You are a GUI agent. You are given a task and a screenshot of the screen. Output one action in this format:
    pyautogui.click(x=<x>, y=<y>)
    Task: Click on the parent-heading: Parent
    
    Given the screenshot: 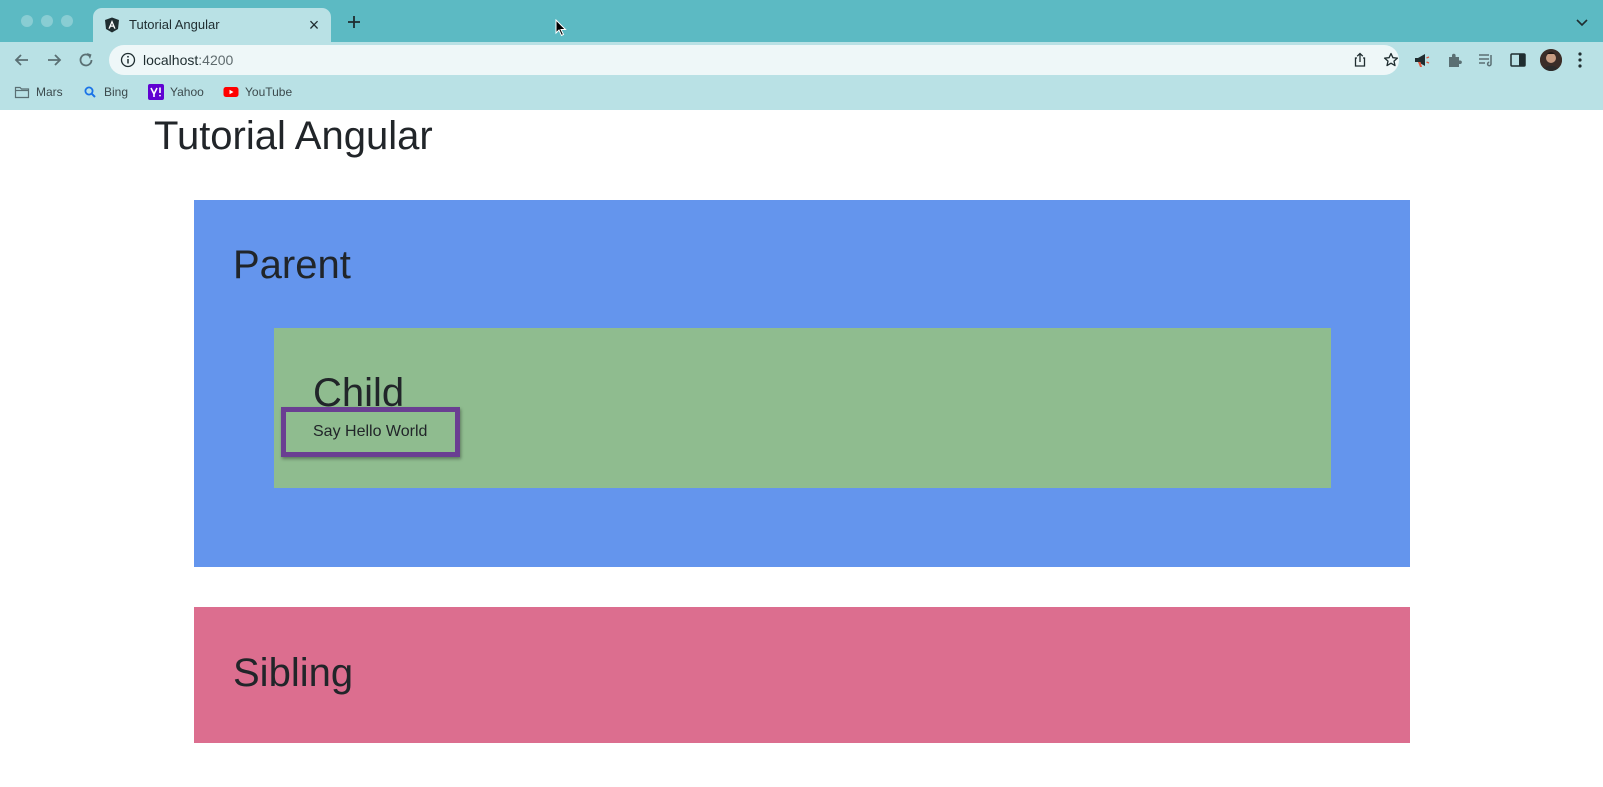 What is the action you would take?
    pyautogui.click(x=292, y=265)
    